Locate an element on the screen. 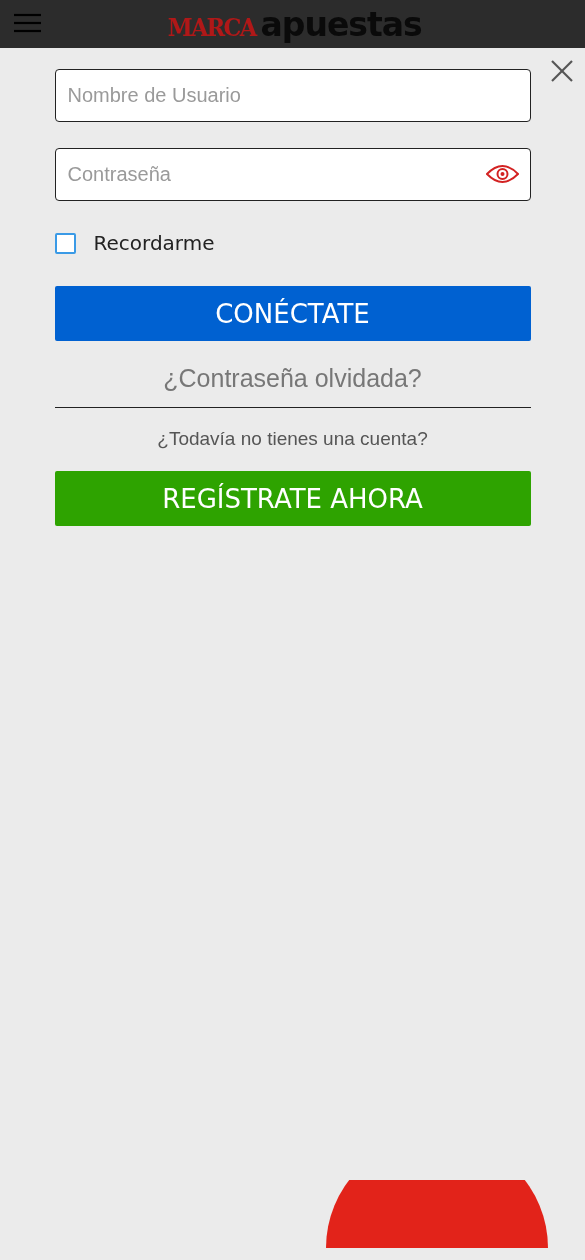 Image resolution: width=585 pixels, height=1260 pixels. register-button: REGÍSTRATE AHORA is located at coordinates (292, 498).